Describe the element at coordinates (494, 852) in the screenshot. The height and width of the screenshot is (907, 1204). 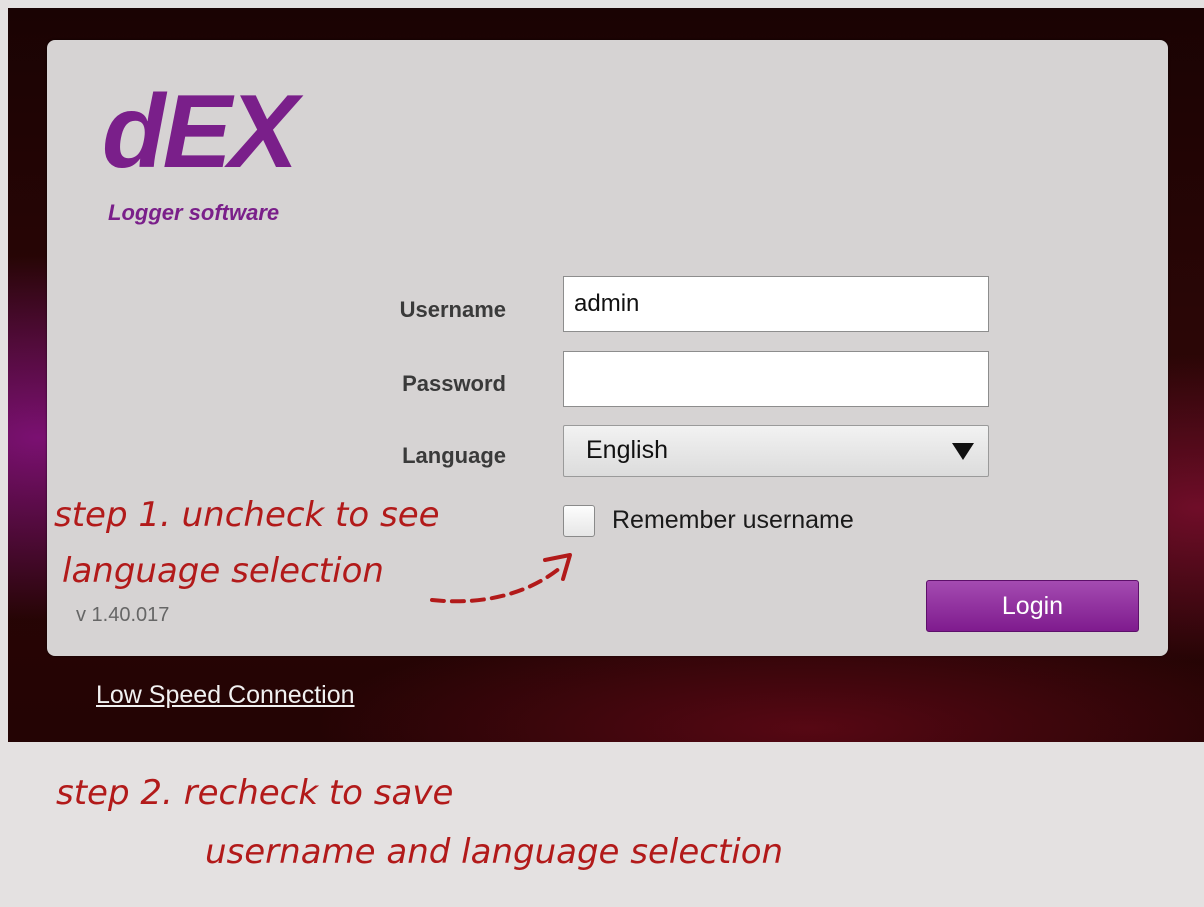
I see `annotation-step2-line2: username and language selection` at that location.